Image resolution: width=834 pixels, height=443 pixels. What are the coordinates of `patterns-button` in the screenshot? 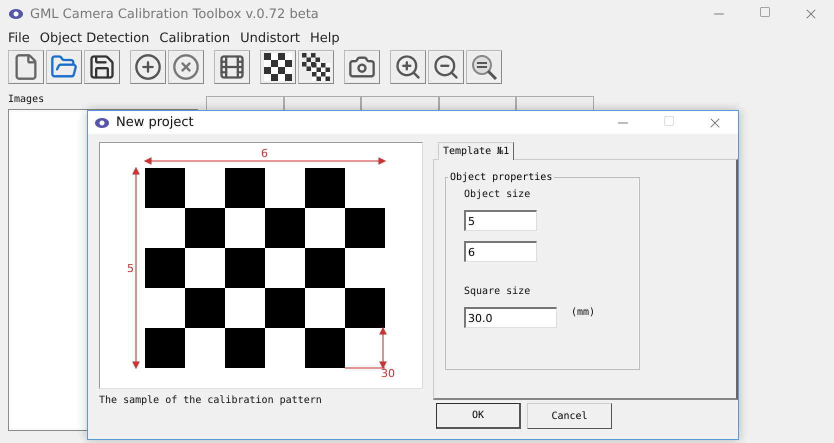 It's located at (316, 67).